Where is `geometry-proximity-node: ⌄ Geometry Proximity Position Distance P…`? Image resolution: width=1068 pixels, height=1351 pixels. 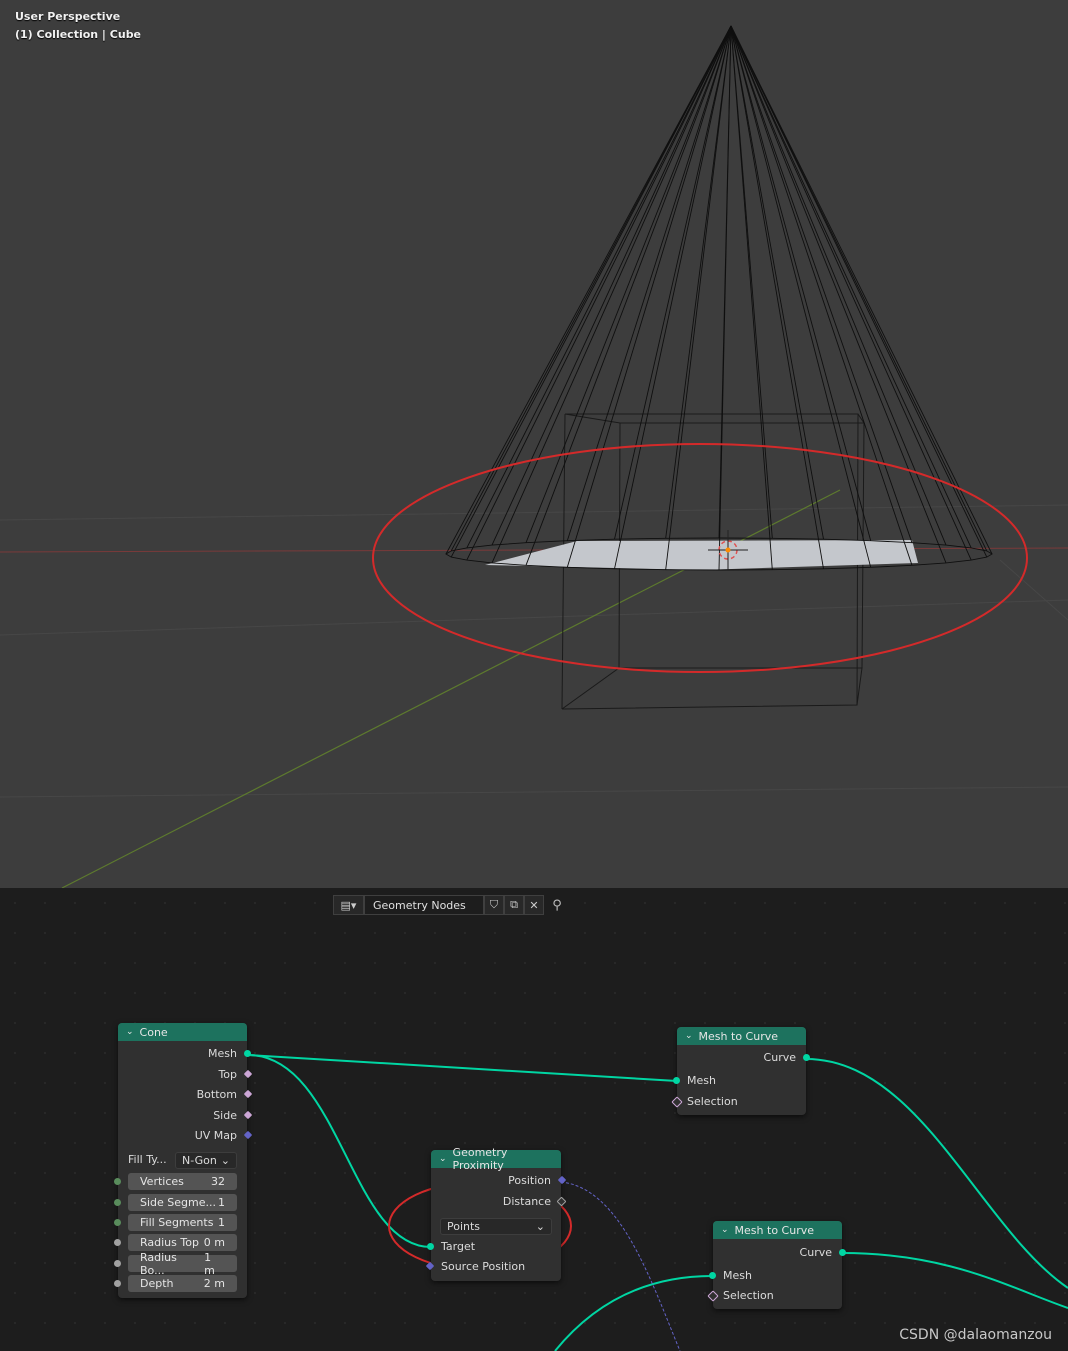
geometry-proximity-node: ⌄ Geometry Proximity Position Distance P… is located at coordinates (496, 1213).